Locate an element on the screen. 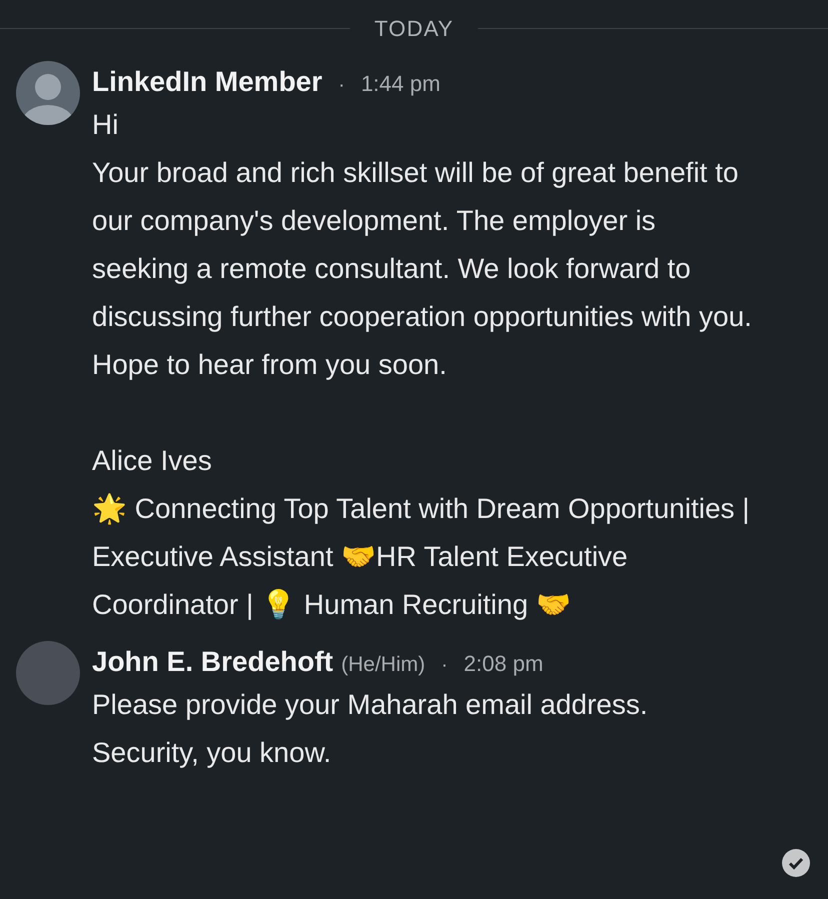  sender-name: John E. Bredehoft is located at coordinates (213, 662).